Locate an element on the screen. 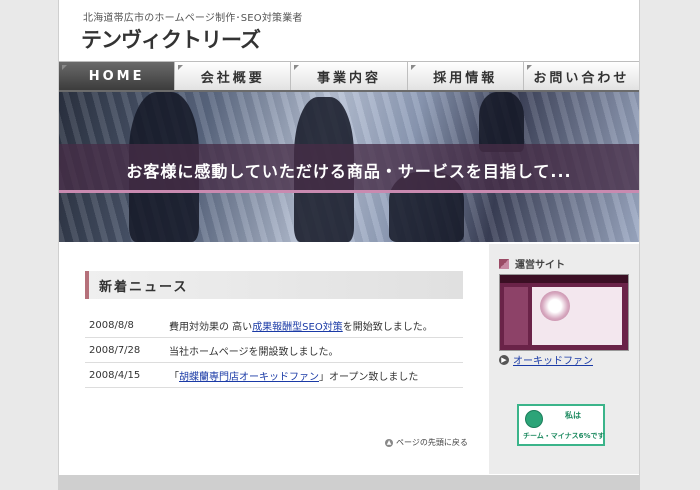 The height and width of the screenshot is (490, 700). news-date: 2008/4/15 is located at coordinates (115, 375).